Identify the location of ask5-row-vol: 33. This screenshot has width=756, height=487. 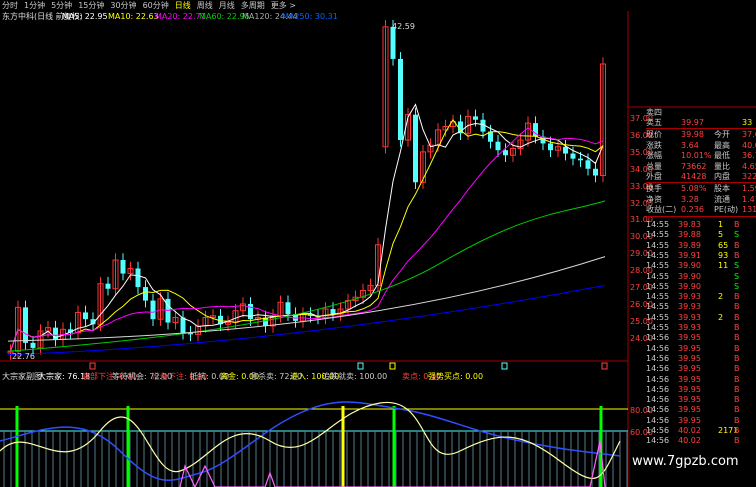
(747, 122).